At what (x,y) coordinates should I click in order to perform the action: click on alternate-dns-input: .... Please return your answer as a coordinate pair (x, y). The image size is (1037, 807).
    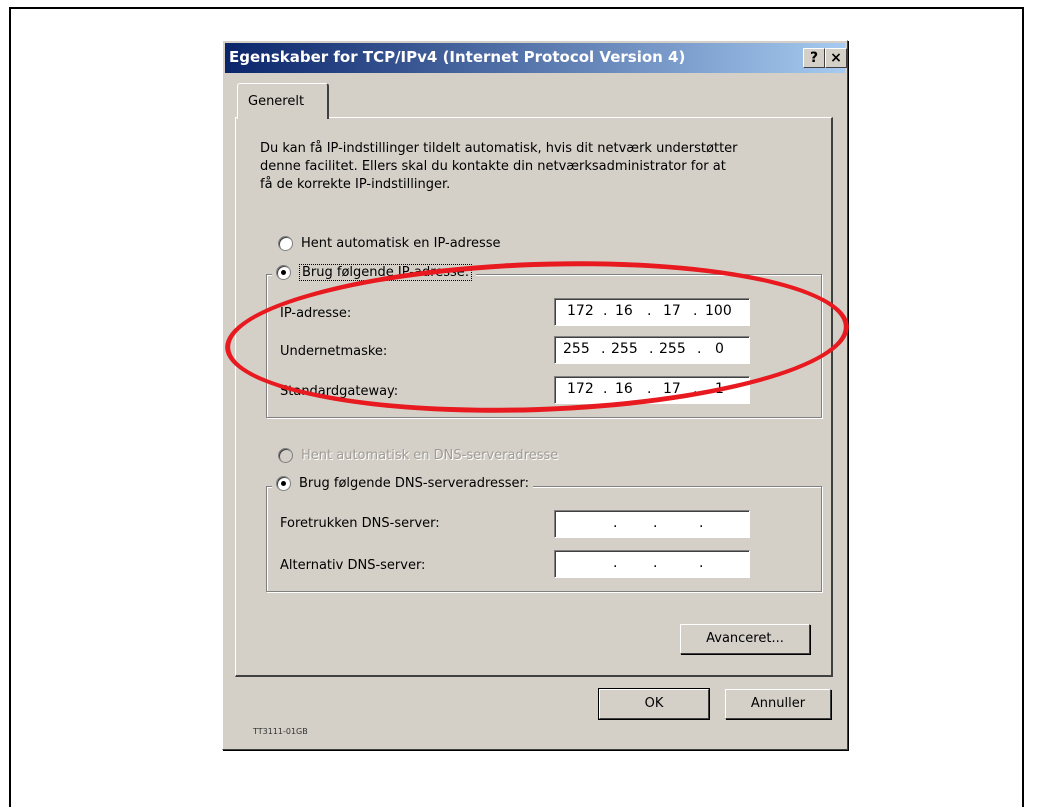
    Looking at the image, I should click on (652, 564).